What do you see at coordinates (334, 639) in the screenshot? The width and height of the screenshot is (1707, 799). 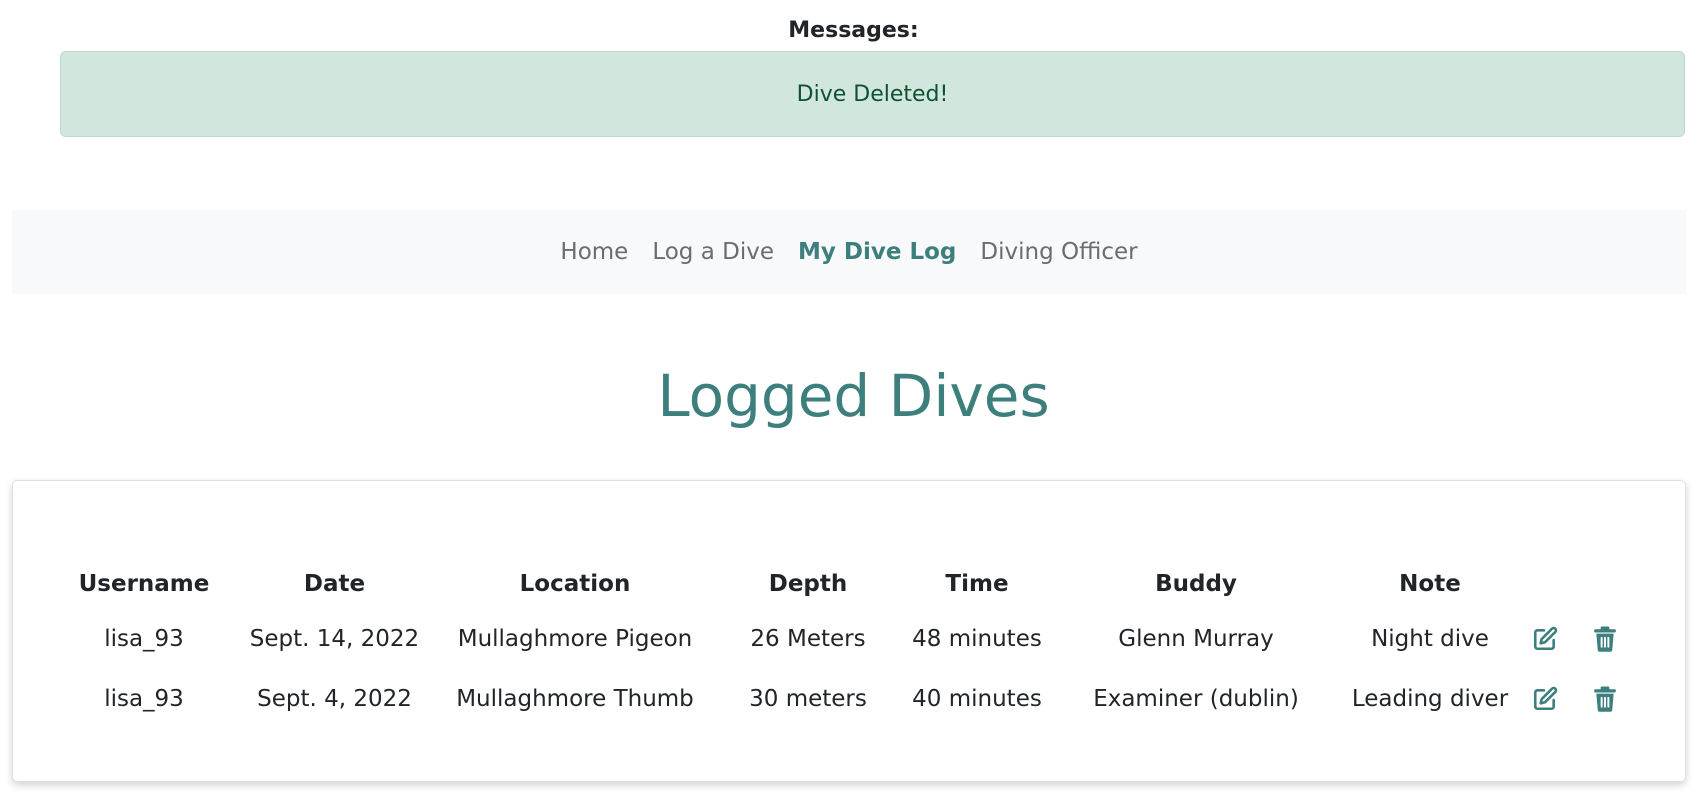 I see `cell-date: Sept. 14, 2022` at bounding box center [334, 639].